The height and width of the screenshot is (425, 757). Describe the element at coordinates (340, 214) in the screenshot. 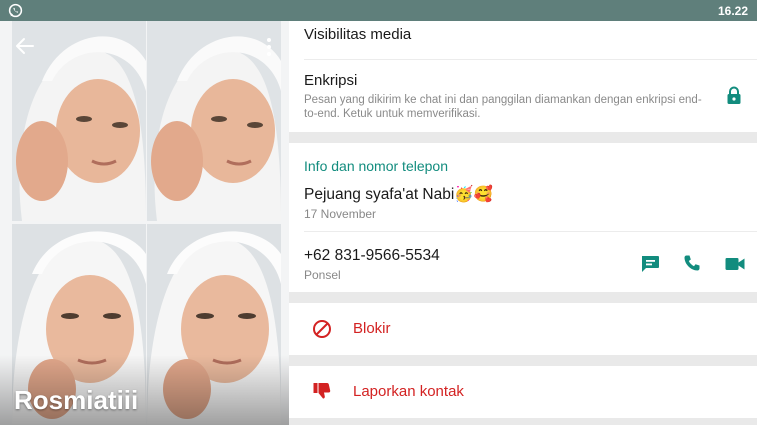

I see `about-date: 17 November` at that location.